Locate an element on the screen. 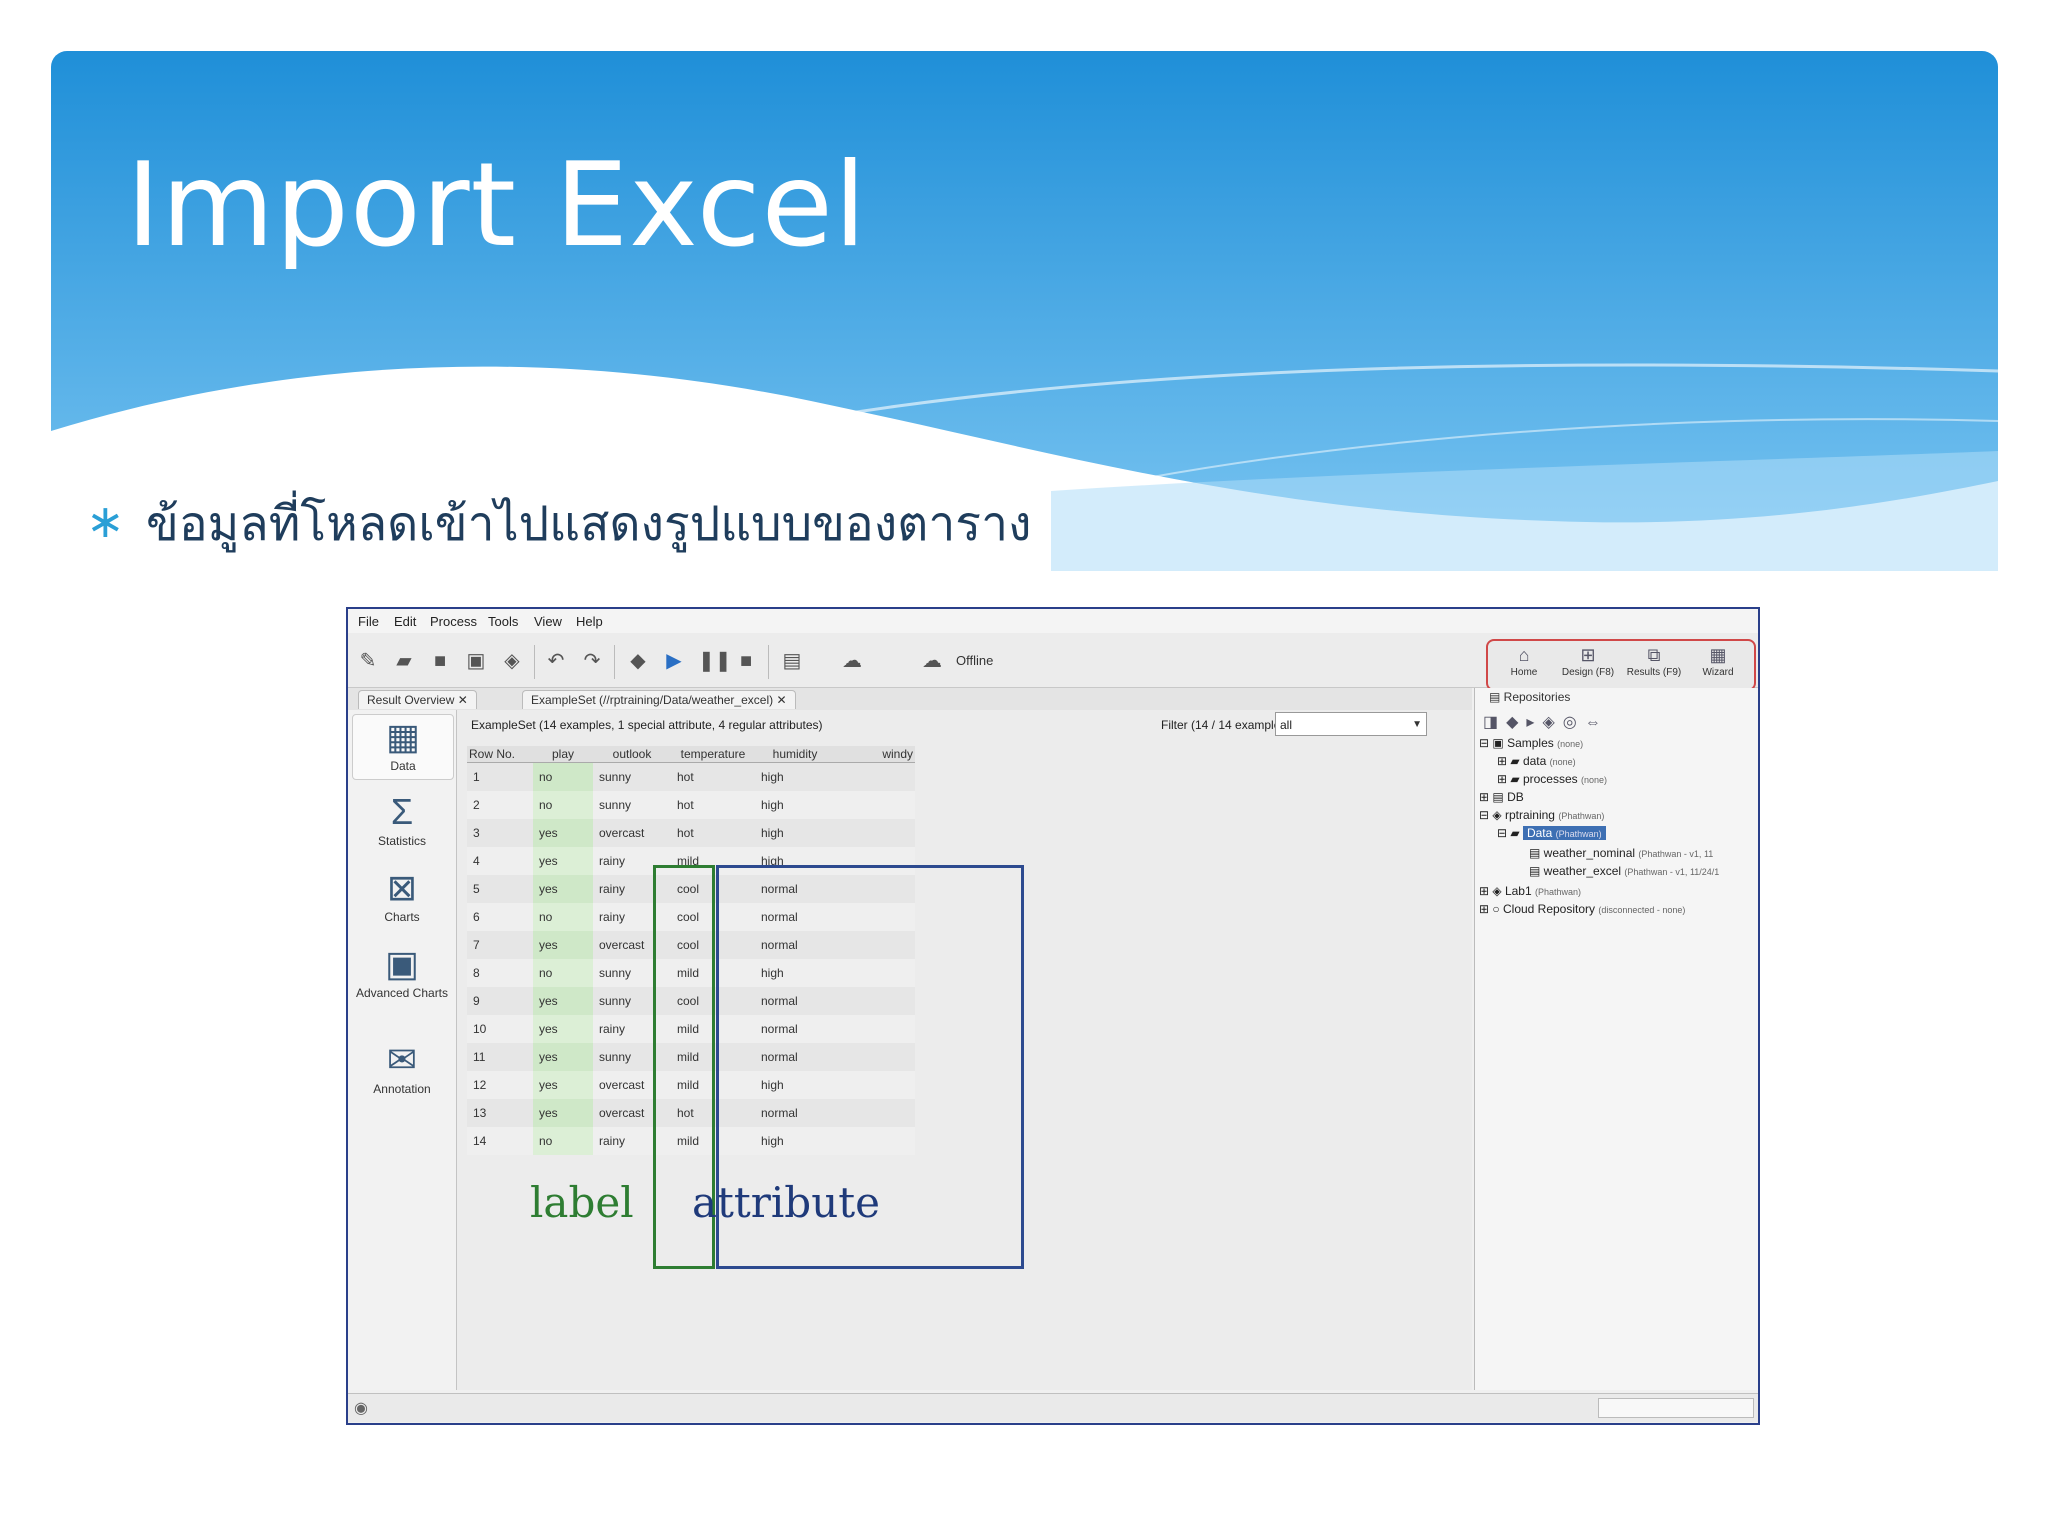 The height and width of the screenshot is (1536, 2048). new-process-icon: ✎ is located at coordinates (368, 661).